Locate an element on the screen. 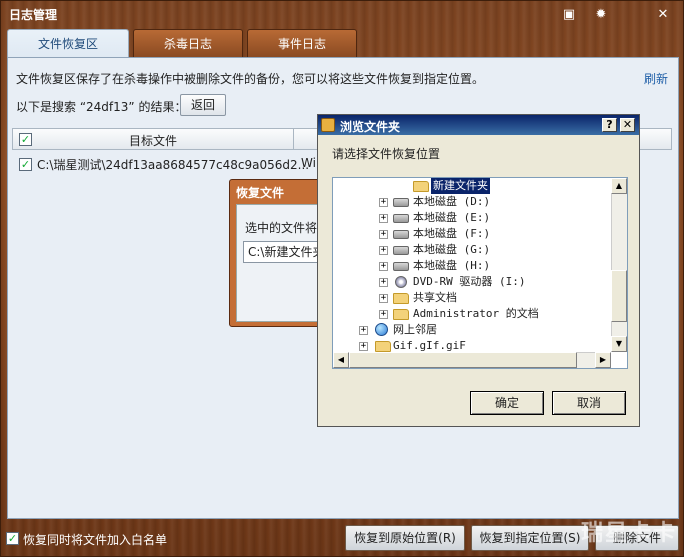  back-button: 返回 is located at coordinates (203, 105).